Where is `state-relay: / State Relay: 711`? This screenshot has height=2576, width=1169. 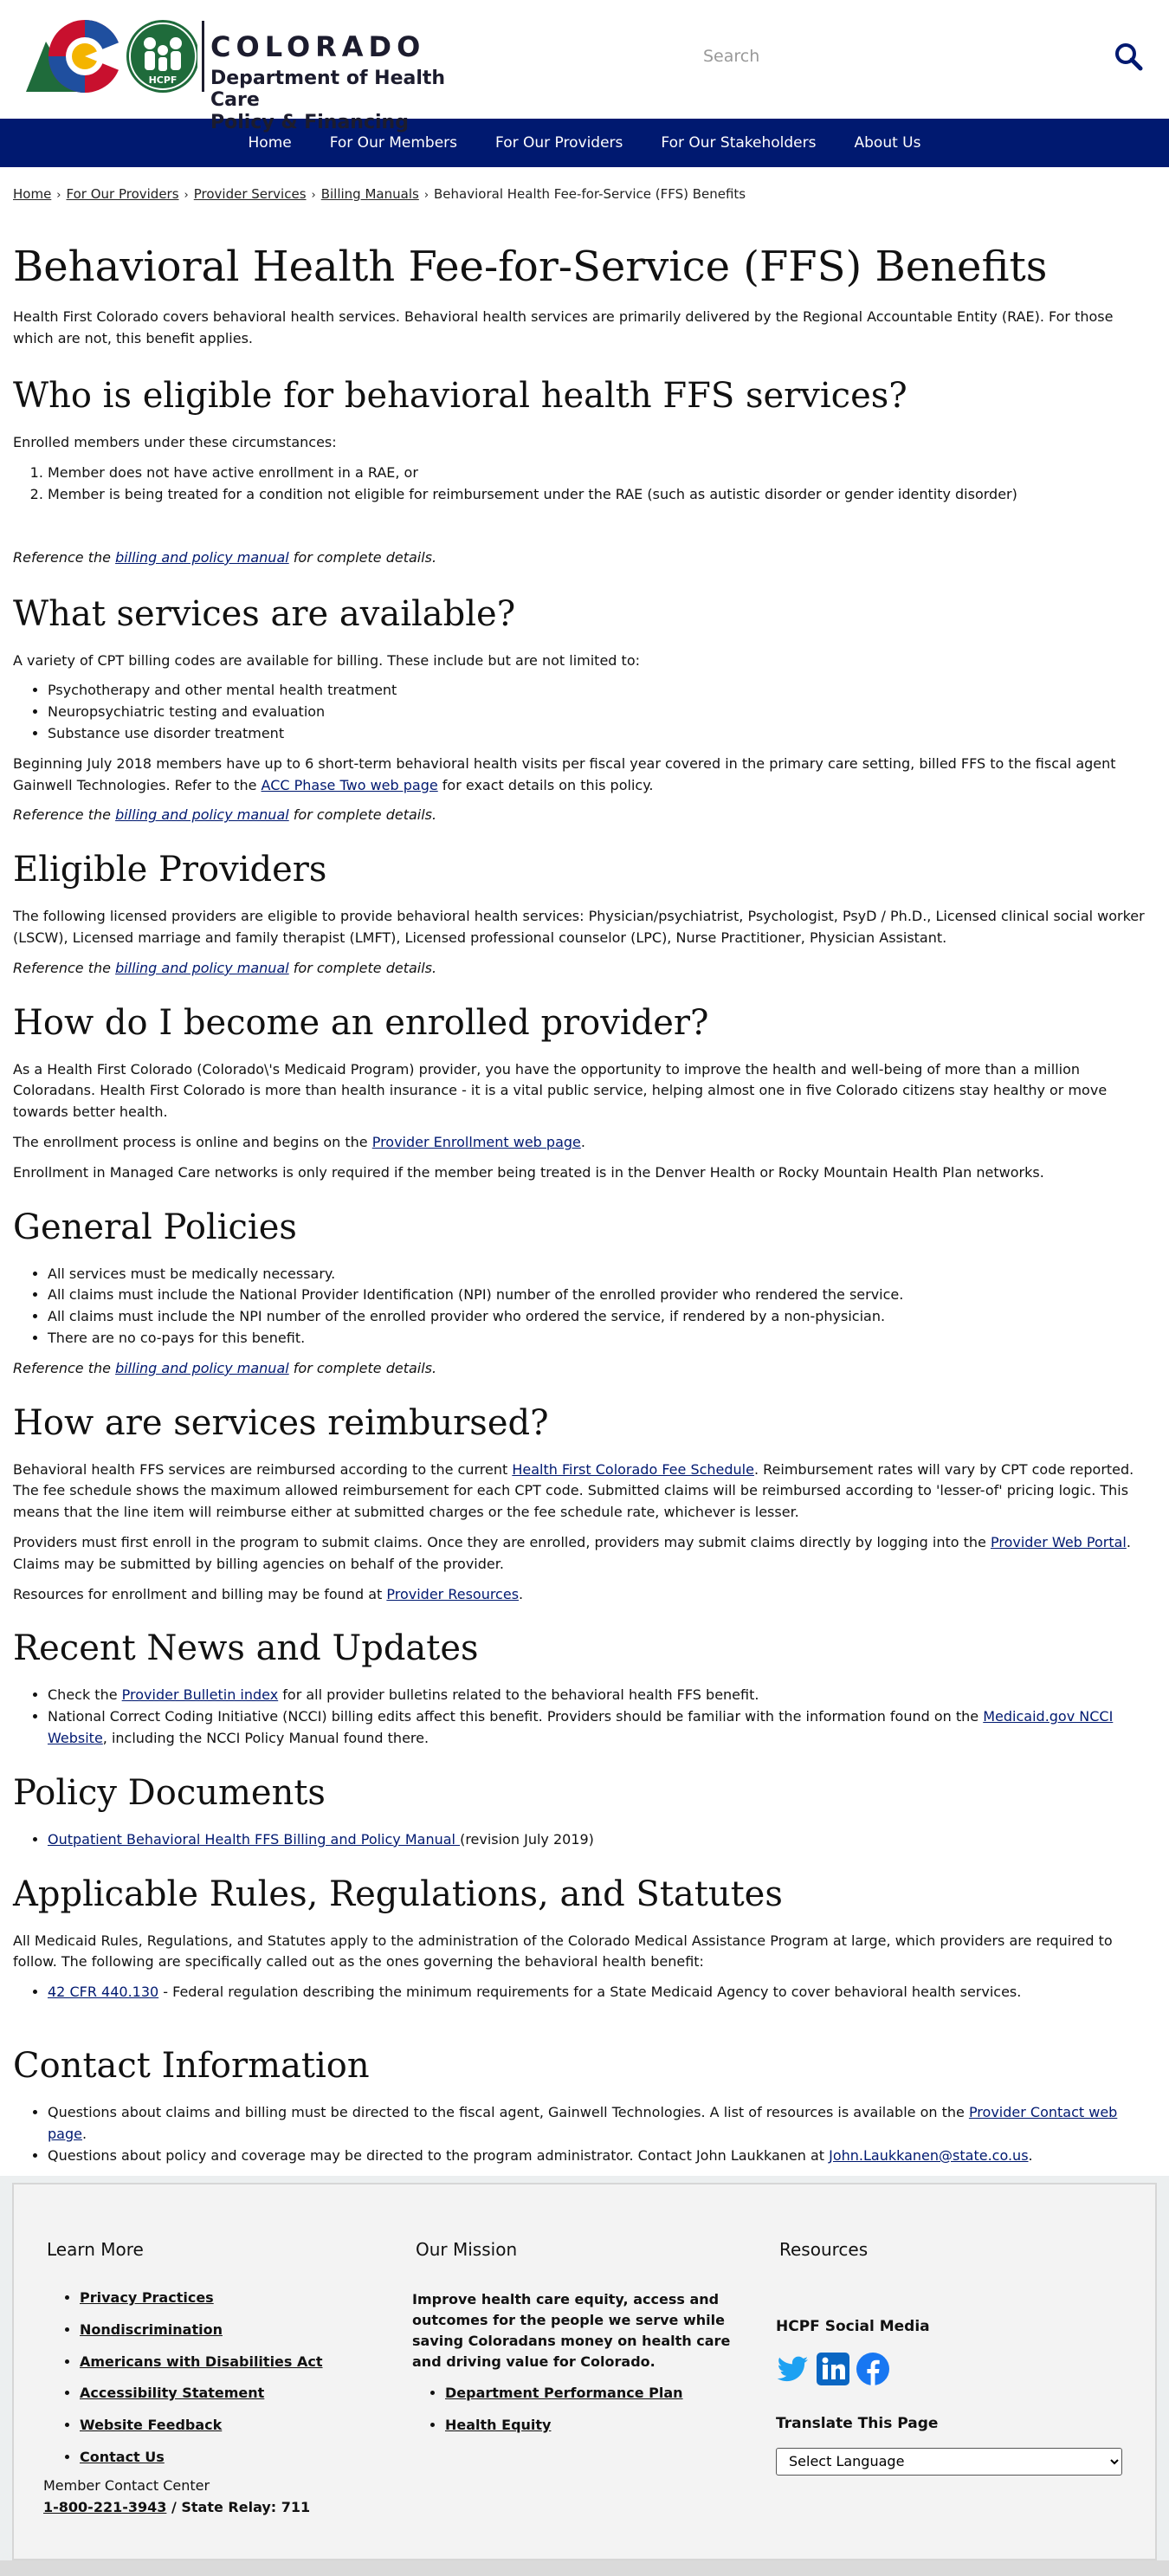
state-relay: / State Relay: 711 is located at coordinates (238, 2506).